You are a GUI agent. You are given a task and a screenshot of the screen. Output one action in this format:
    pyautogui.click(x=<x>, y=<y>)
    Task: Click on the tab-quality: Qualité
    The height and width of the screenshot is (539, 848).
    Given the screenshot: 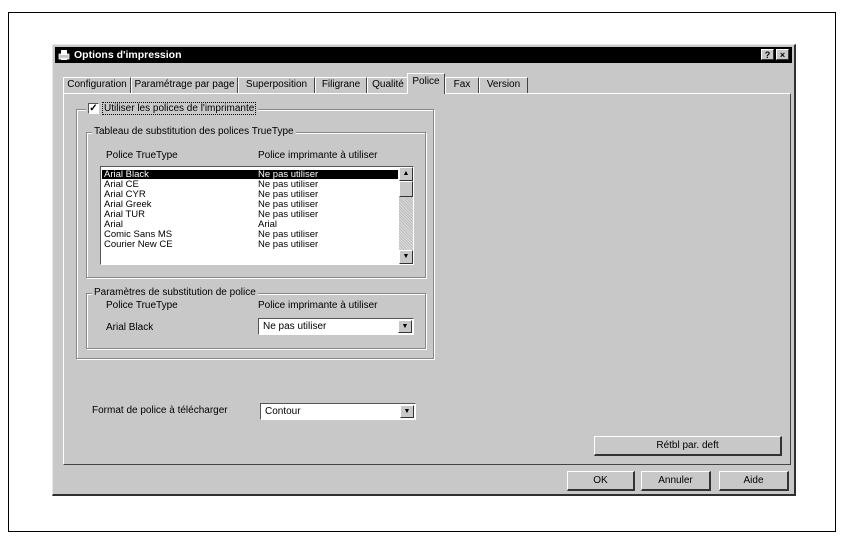 What is the action you would take?
    pyautogui.click(x=388, y=85)
    